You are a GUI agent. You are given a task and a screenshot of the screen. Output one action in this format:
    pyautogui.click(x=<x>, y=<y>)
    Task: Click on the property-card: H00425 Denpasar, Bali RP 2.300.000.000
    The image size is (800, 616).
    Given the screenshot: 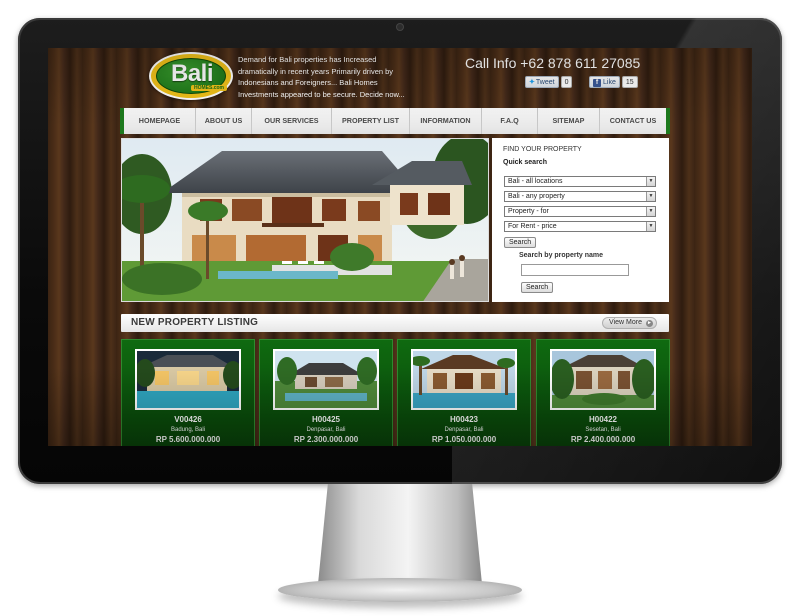 What is the action you would take?
    pyautogui.click(x=326, y=392)
    